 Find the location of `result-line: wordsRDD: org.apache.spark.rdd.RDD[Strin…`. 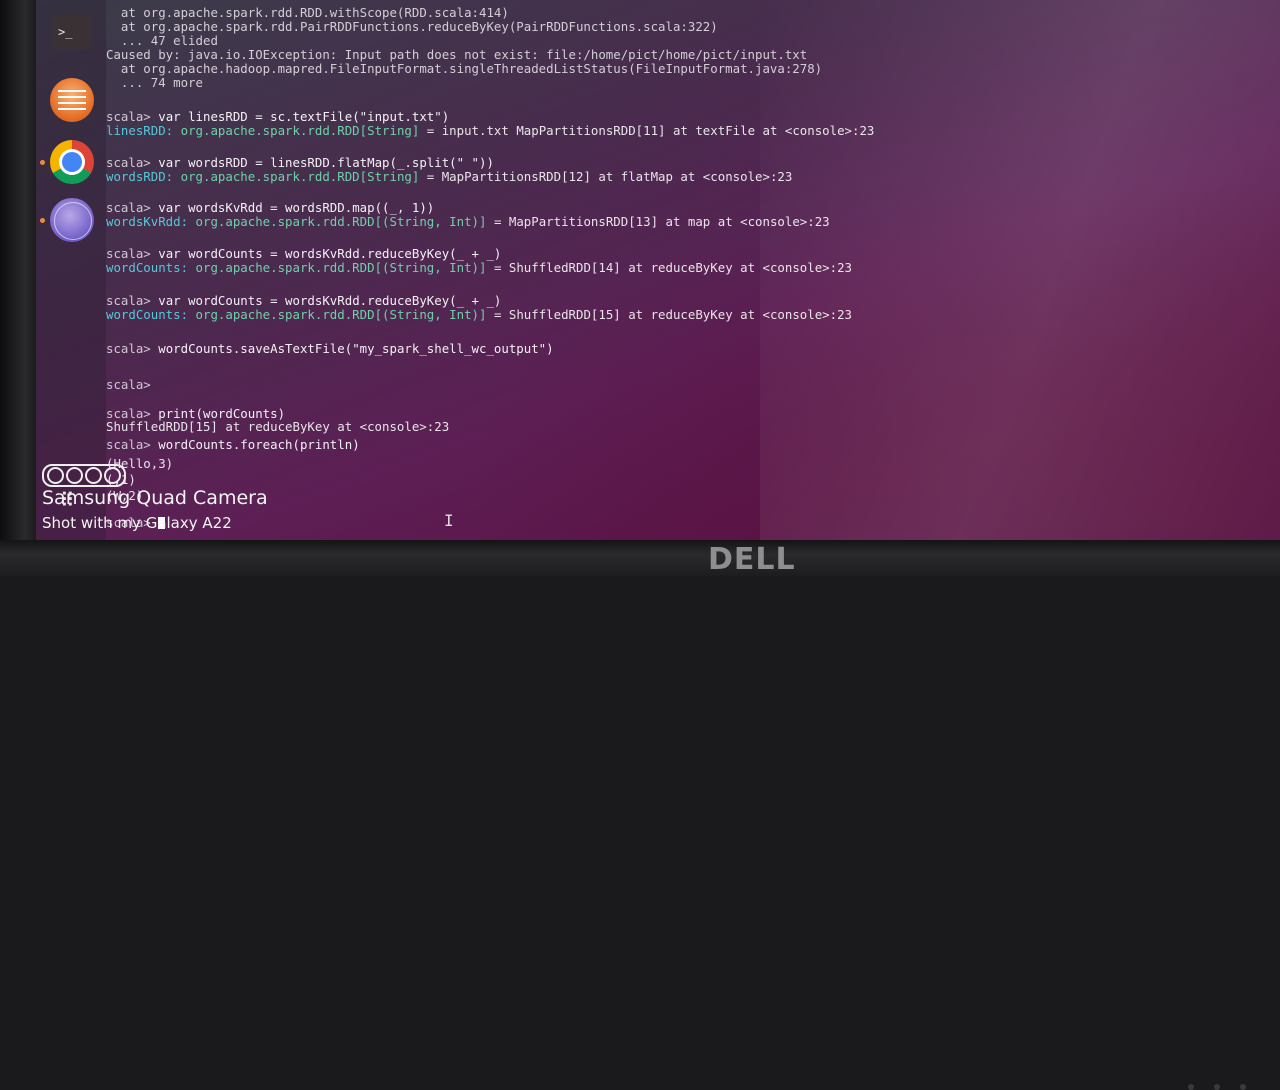

result-line: wordsRDD: org.apache.spark.rdd.RDD[Strin… is located at coordinates (449, 176).